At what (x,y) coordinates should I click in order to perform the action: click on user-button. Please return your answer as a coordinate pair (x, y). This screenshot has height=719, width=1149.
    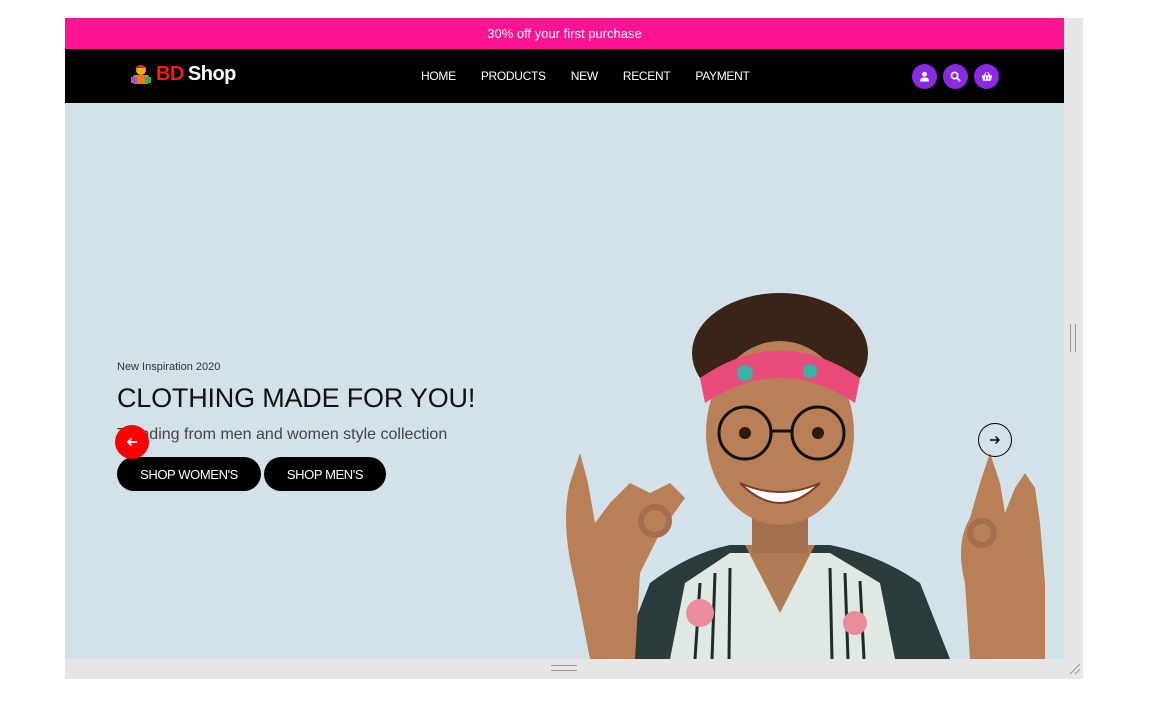
    Looking at the image, I should click on (924, 76).